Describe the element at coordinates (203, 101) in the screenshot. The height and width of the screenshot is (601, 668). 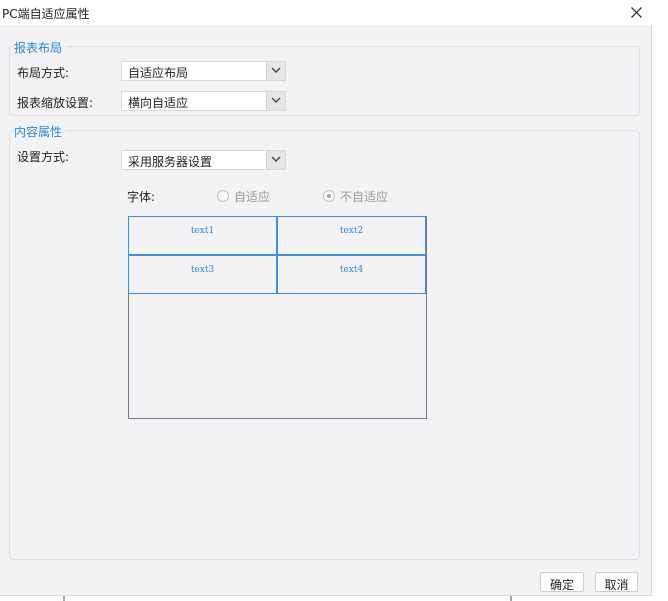
I see `scale-setting-select: 横向自适应` at that location.